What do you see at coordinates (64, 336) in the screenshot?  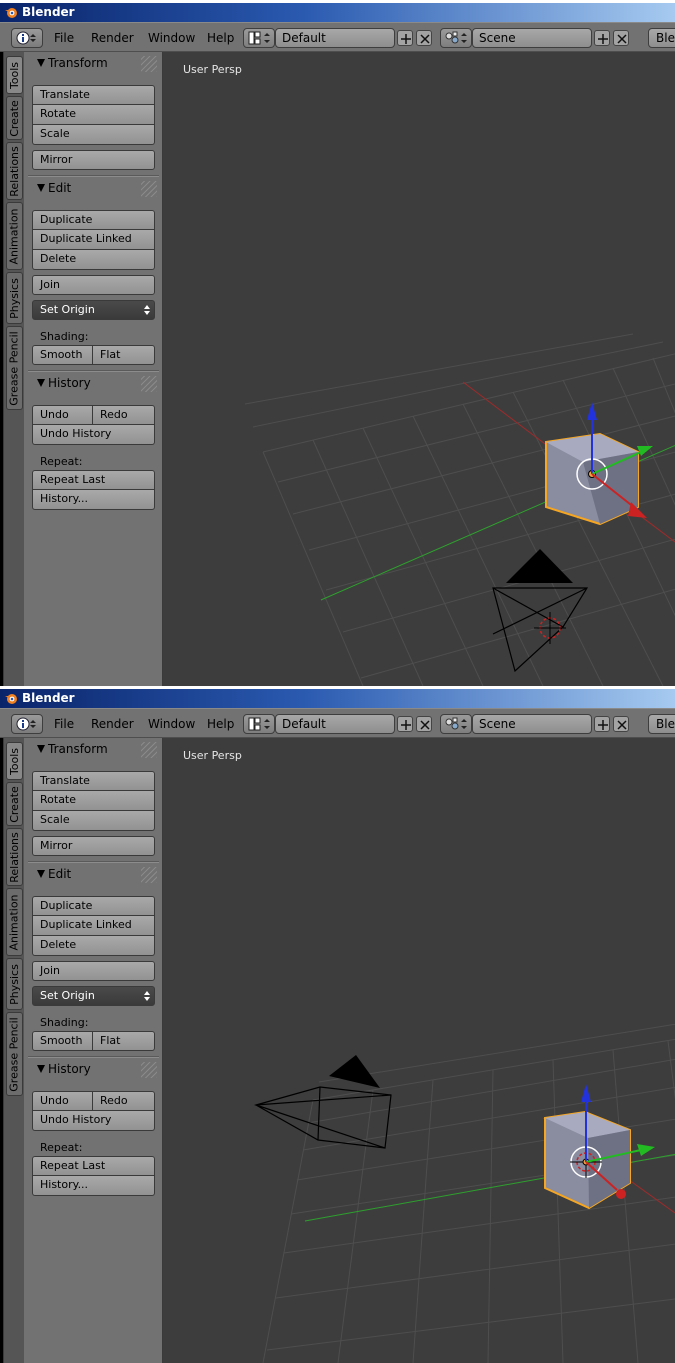 I see `shading-label: Shading:` at bounding box center [64, 336].